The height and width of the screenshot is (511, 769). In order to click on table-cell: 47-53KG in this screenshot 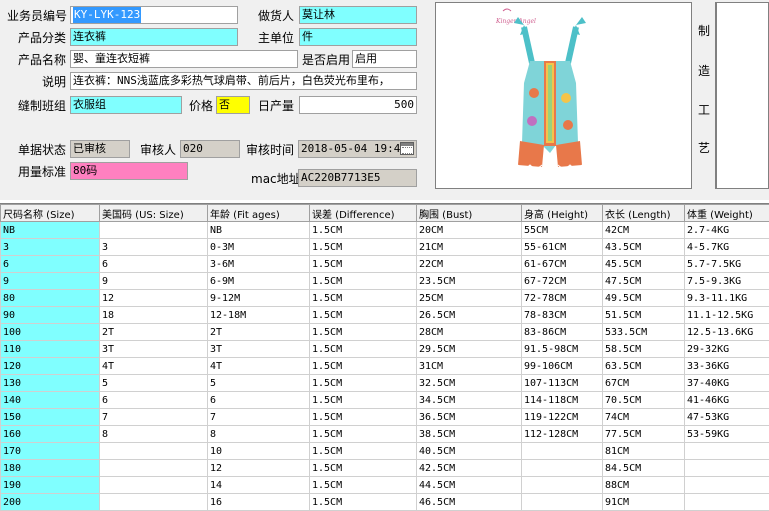, I will do `click(727, 417)`.